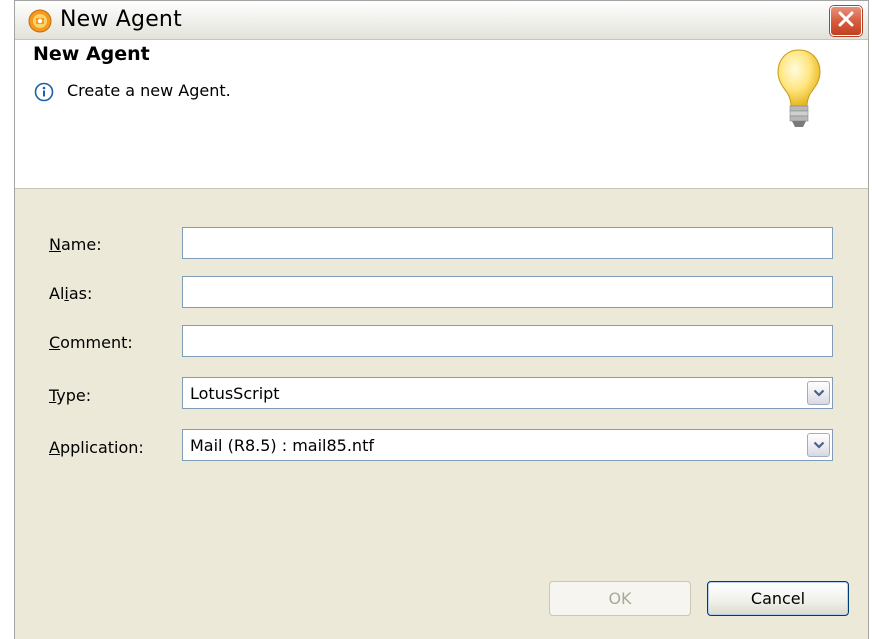  I want to click on comment-input, so click(507, 341).